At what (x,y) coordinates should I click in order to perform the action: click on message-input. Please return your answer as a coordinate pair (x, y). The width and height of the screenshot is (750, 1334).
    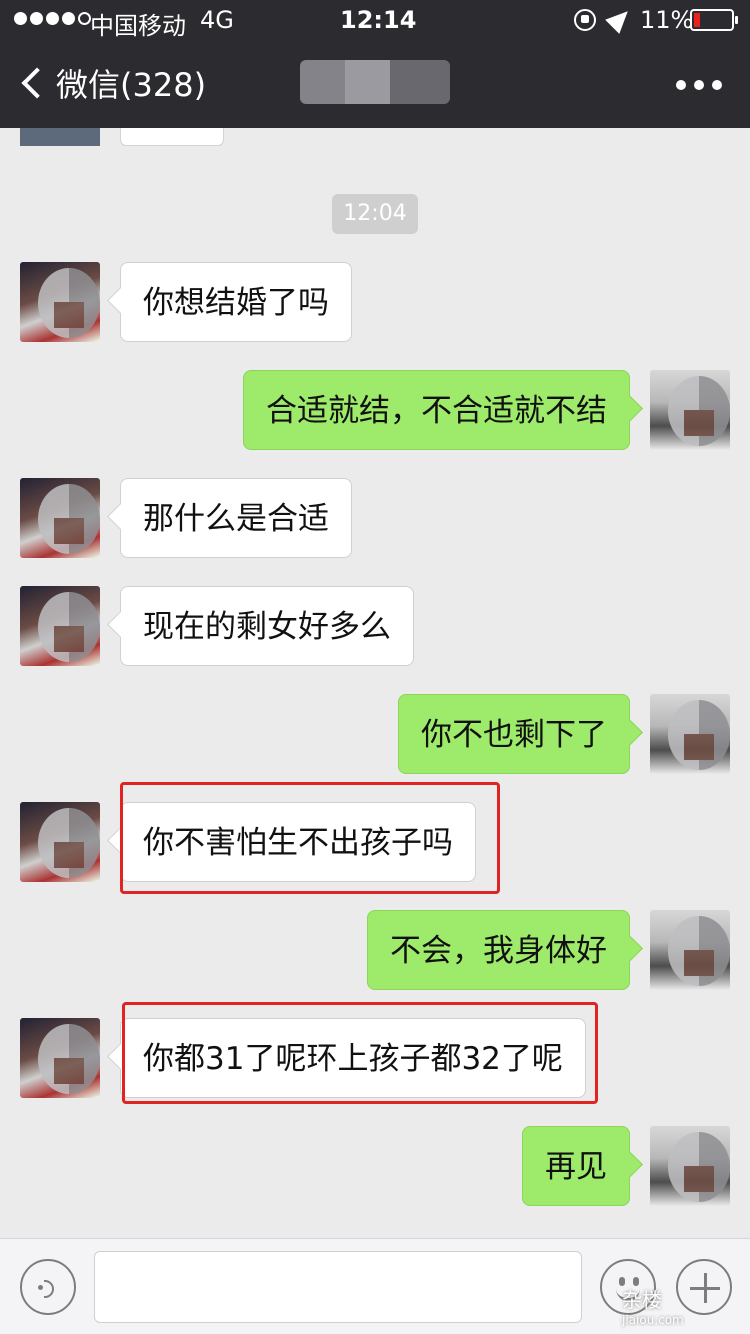
    Looking at the image, I should click on (338, 1287).